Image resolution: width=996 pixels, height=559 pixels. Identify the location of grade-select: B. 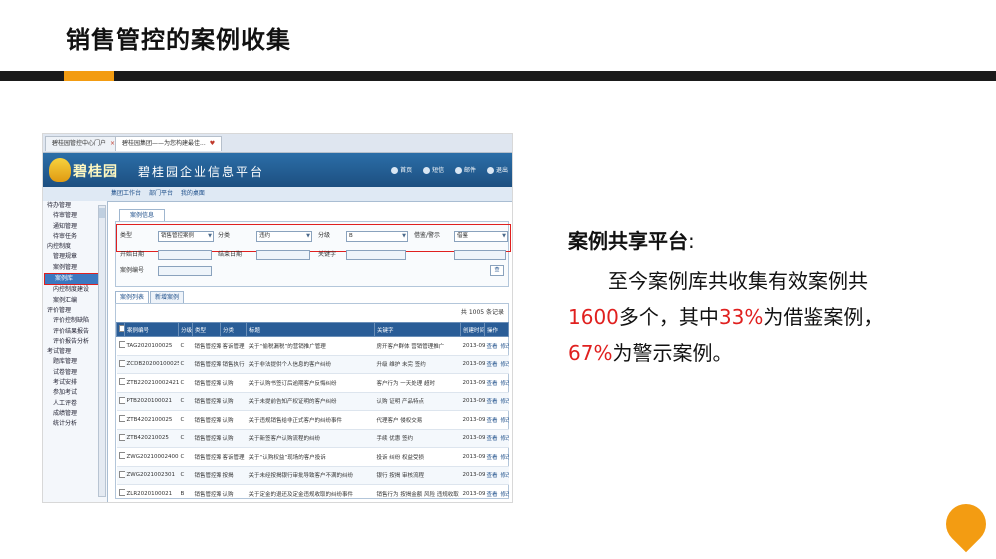
(377, 236).